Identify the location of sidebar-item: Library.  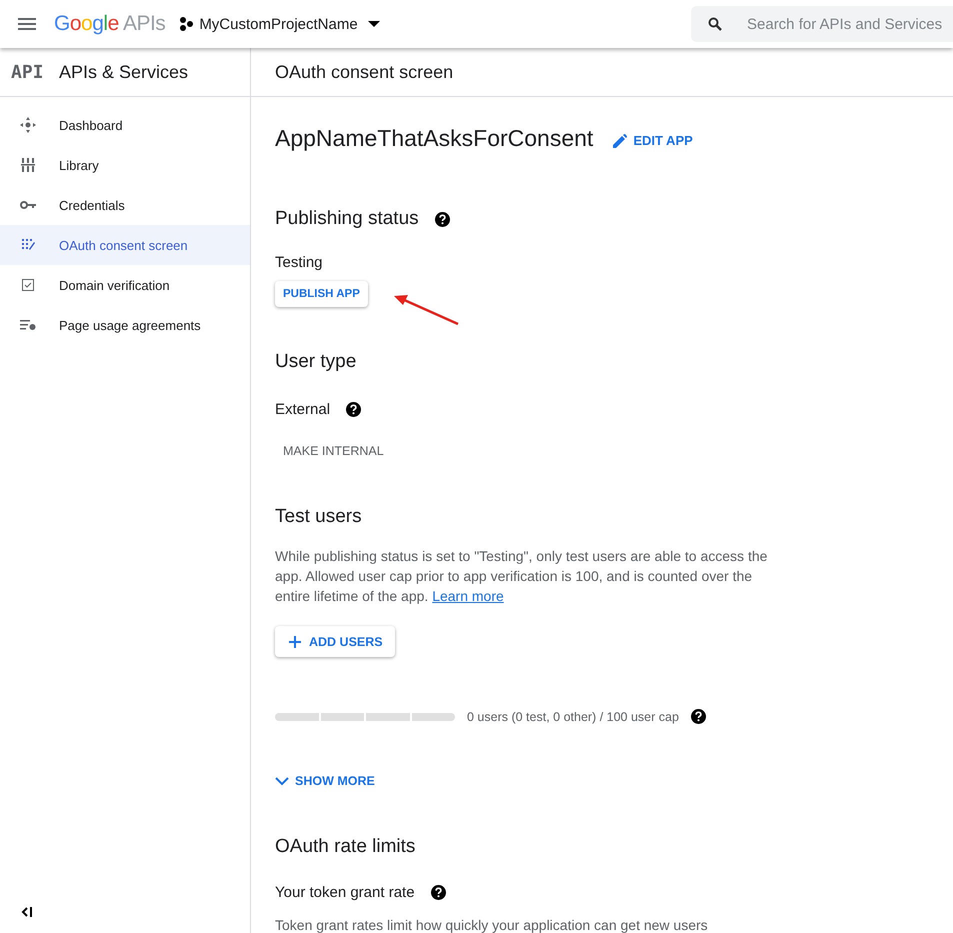
(125, 165).